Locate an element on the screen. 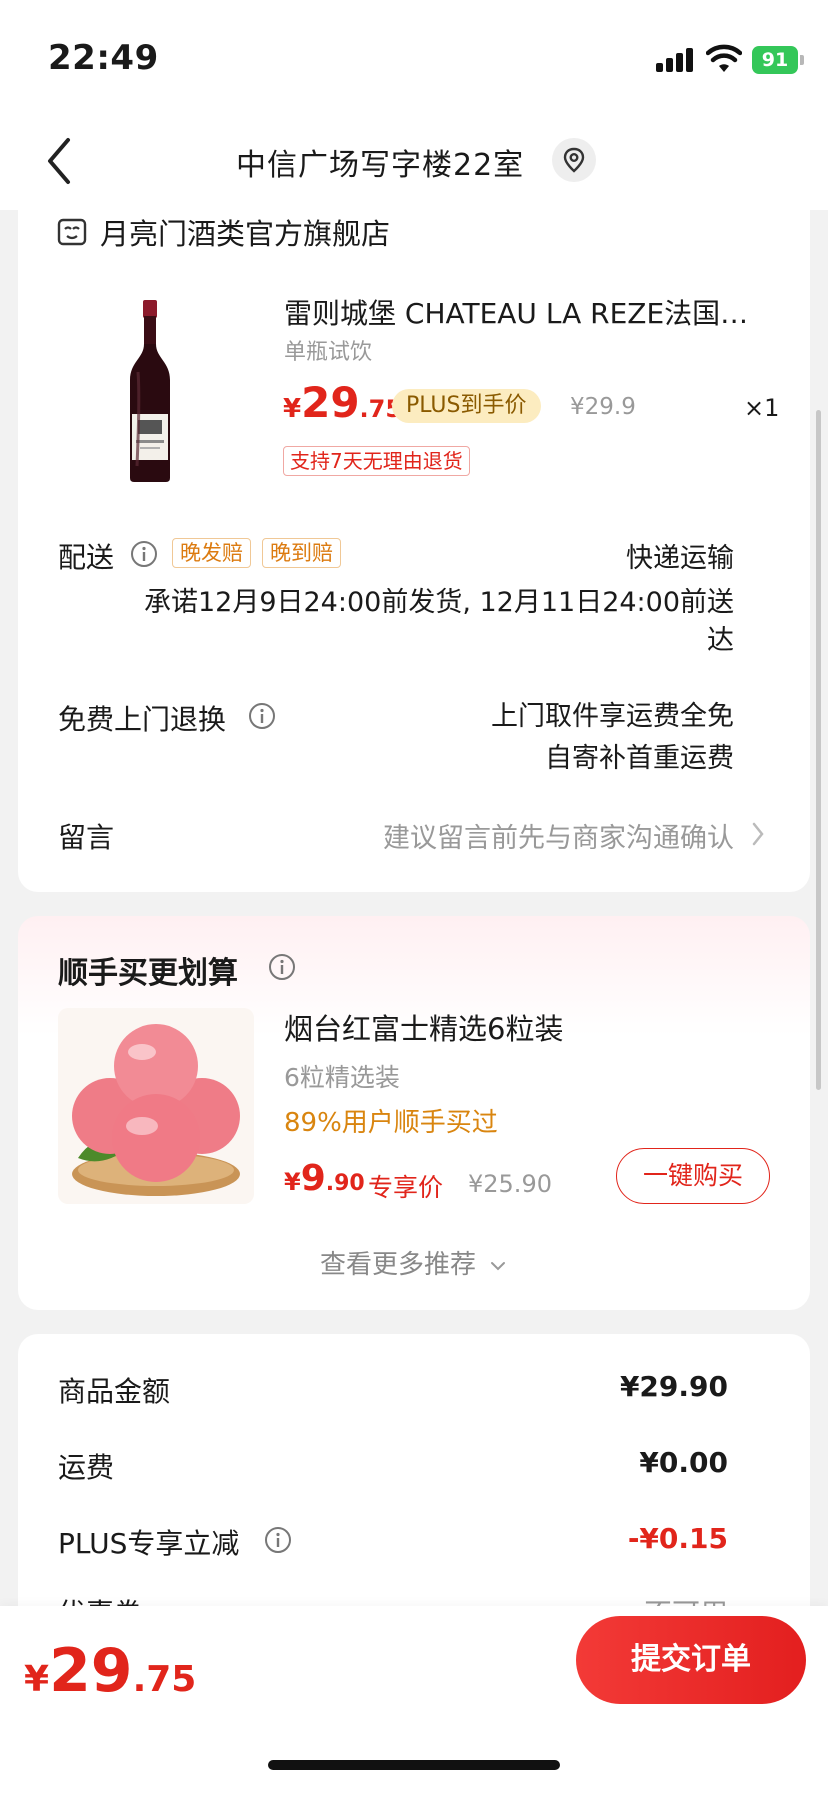 This screenshot has height=1793, width=828. plus-discount-label: PLUS专享立减 is located at coordinates (149, 1543).